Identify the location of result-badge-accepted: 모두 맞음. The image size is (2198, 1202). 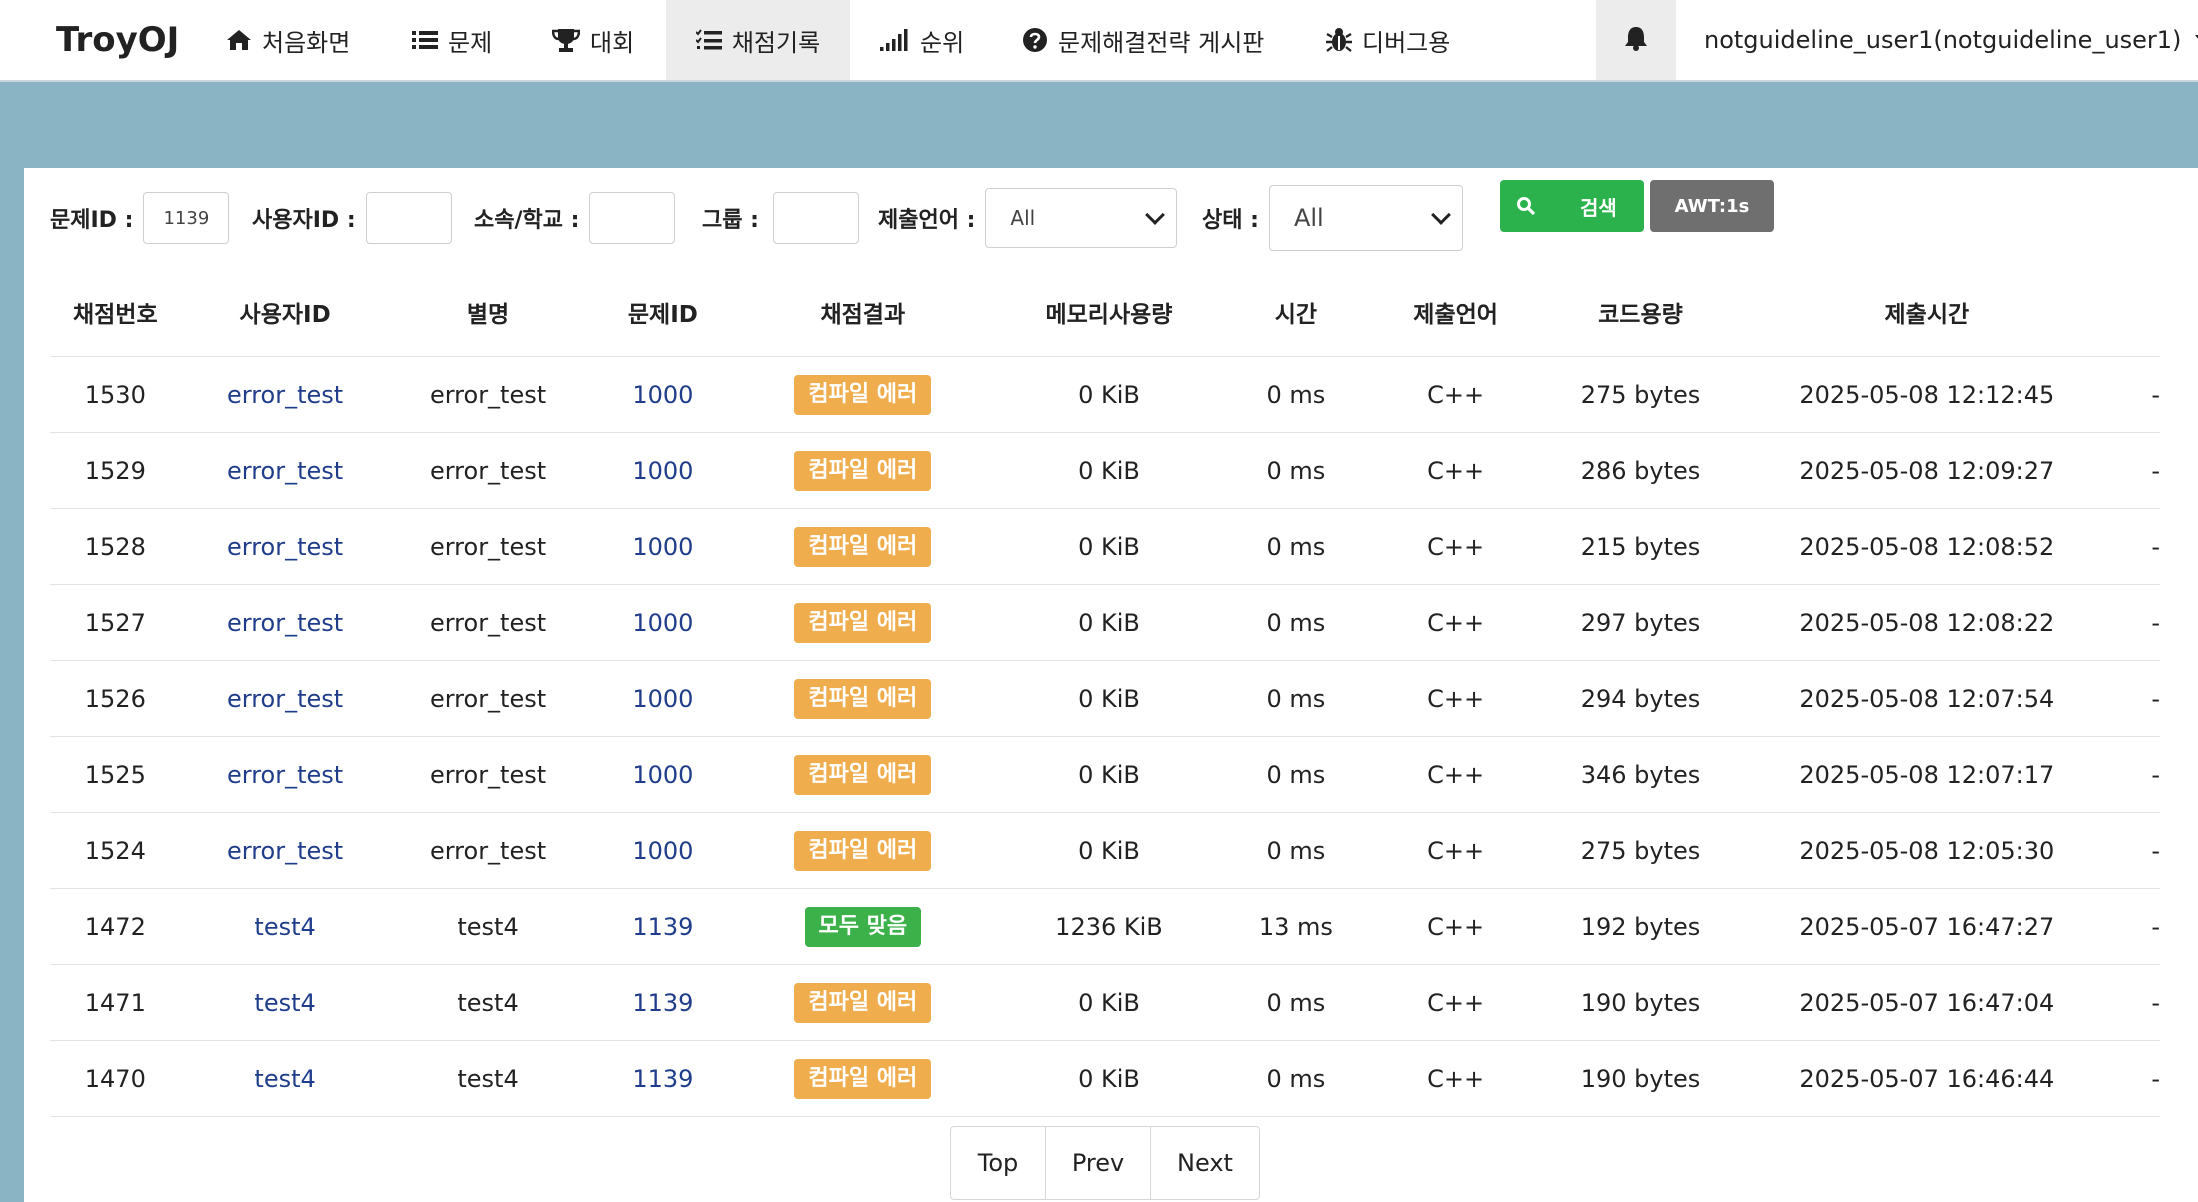
(863, 926).